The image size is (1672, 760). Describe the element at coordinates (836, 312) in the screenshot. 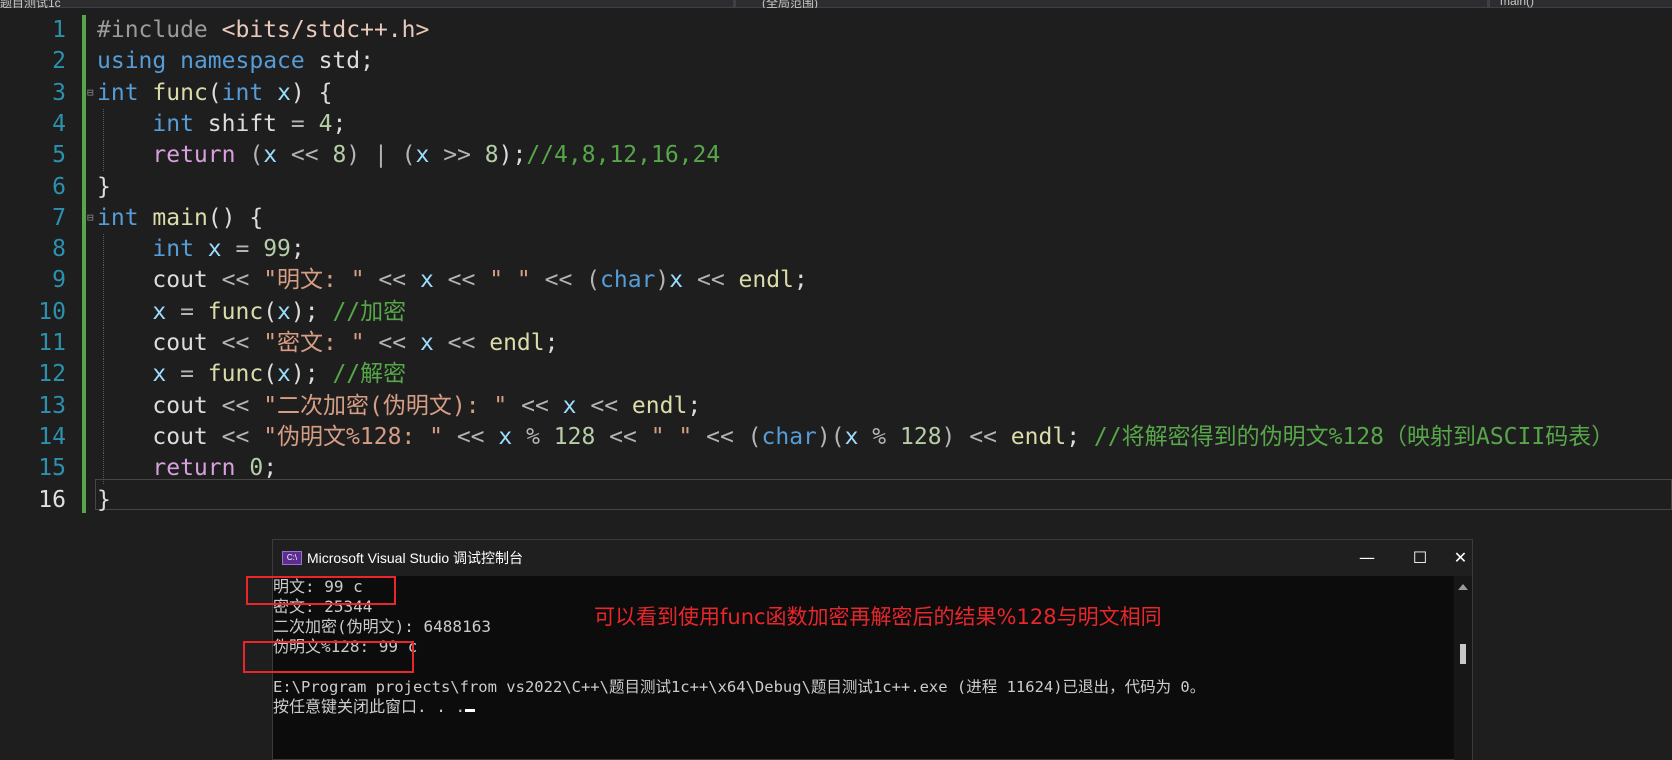

I see `code-line: 10 x = func(x); //加密` at that location.